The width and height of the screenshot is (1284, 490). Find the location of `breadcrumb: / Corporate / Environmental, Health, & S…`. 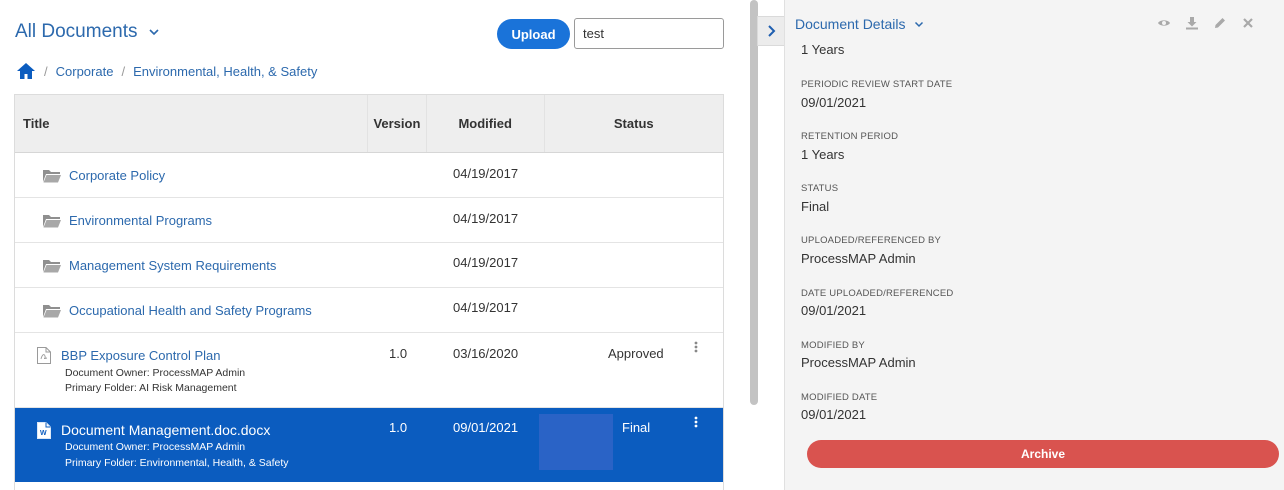

breadcrumb: / Corporate / Environmental, Health, & S… is located at coordinates (166, 71).